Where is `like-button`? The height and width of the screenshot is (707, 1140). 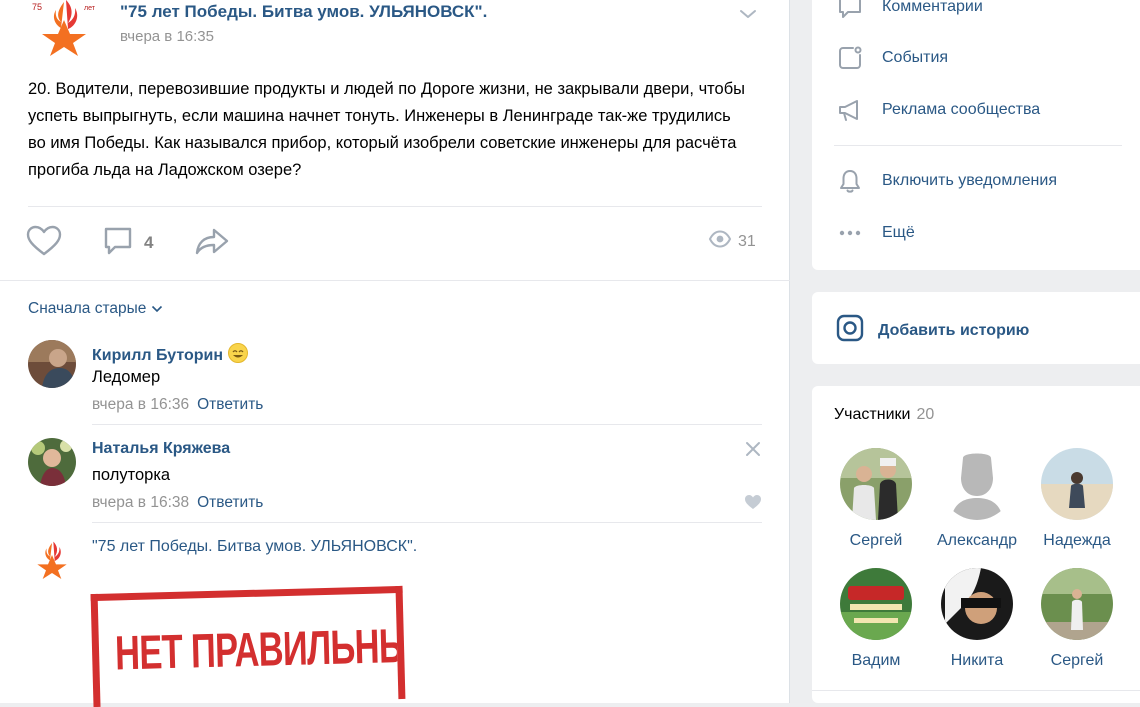
like-button is located at coordinates (44, 243).